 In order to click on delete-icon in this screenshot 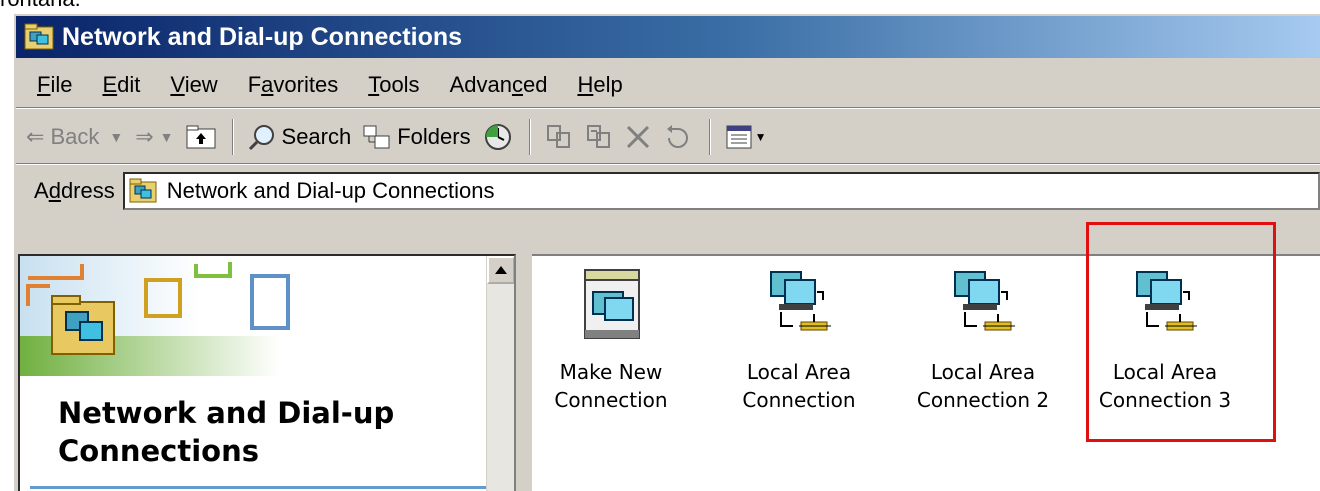, I will do `click(637, 136)`.